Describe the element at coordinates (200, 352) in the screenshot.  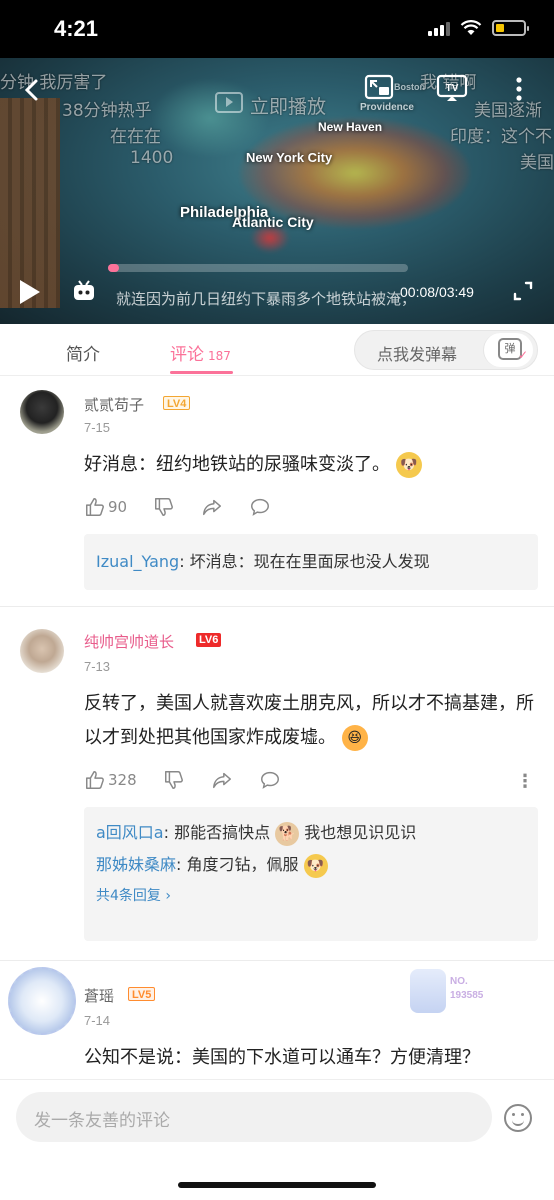
I see `tab-comments: 评论 187` at that location.